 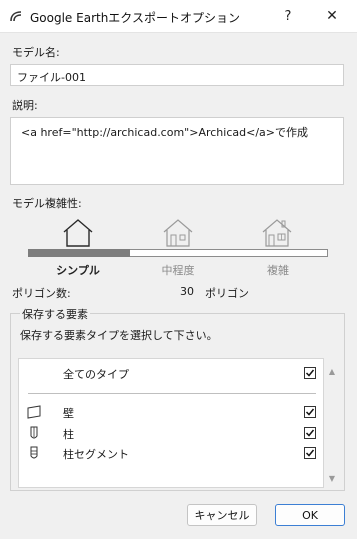 I want to click on level-complex: 複雑, so click(x=278, y=270).